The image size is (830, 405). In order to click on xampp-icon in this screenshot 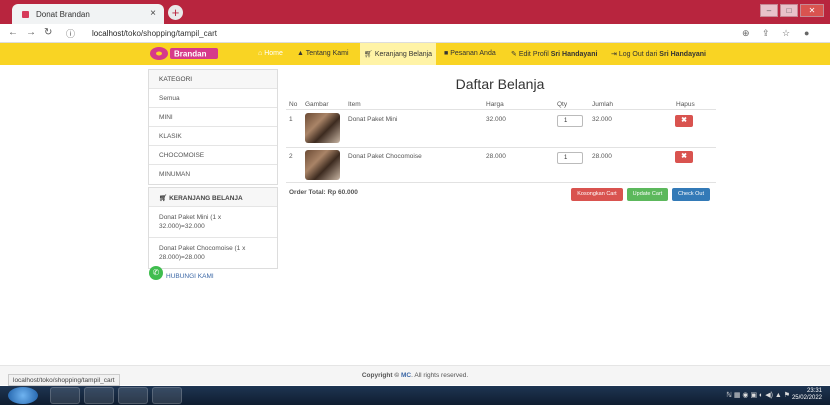, I will do `click(133, 395)`.